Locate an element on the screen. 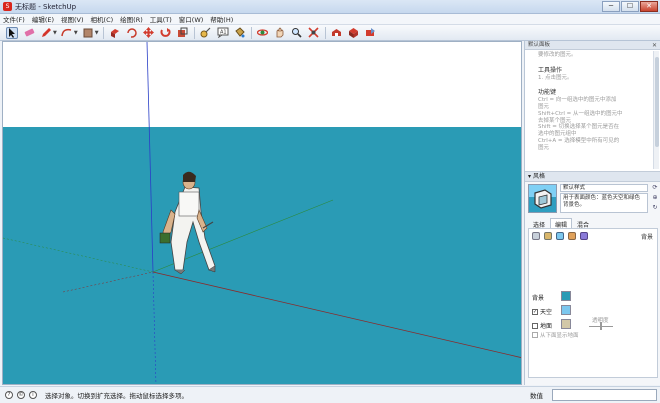  ground-checkbox is located at coordinates (535, 325).